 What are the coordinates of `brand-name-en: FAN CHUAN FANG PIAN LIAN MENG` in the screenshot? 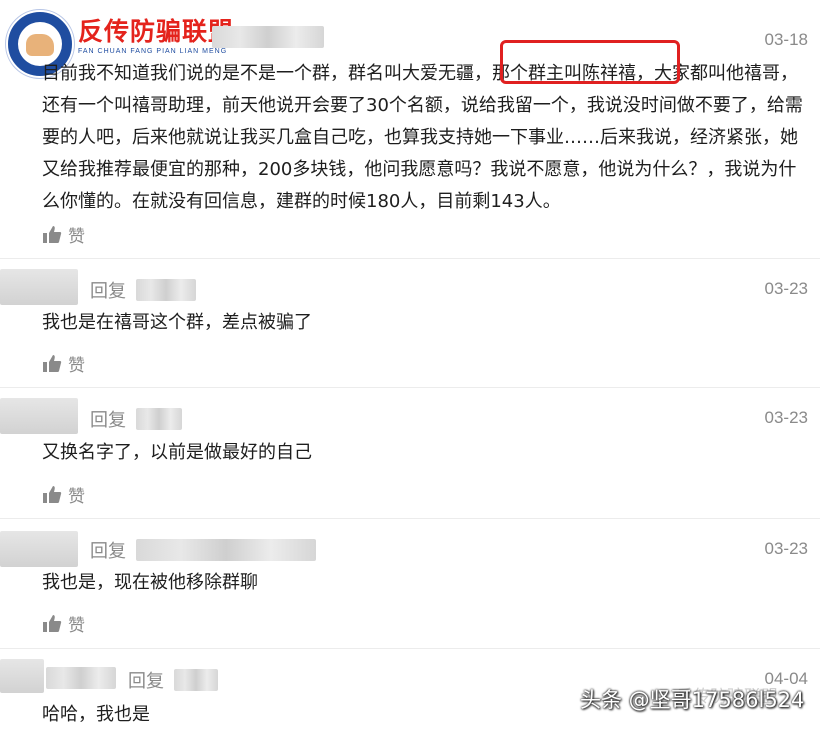 It's located at (153, 51).